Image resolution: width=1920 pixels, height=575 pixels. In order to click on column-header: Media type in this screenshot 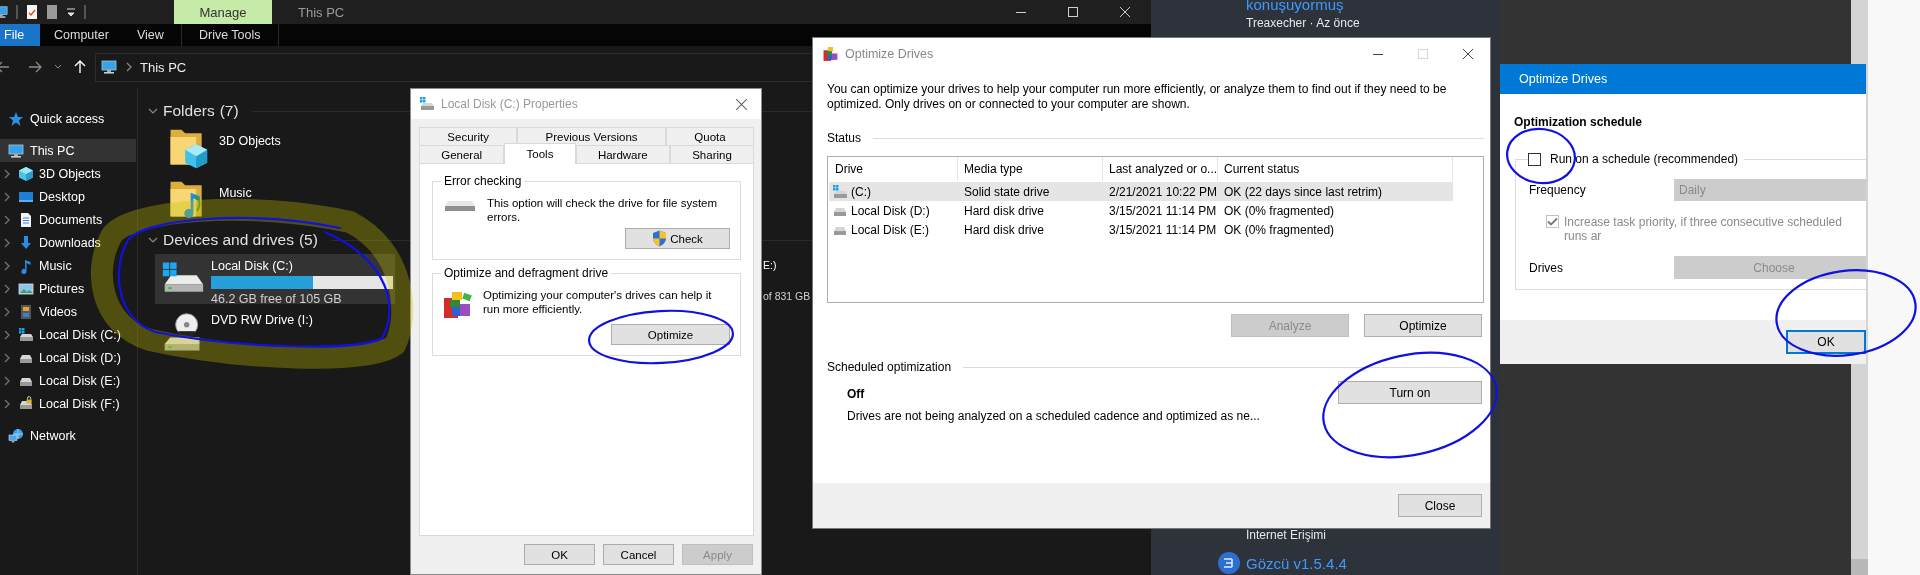, I will do `click(1030, 169)`.